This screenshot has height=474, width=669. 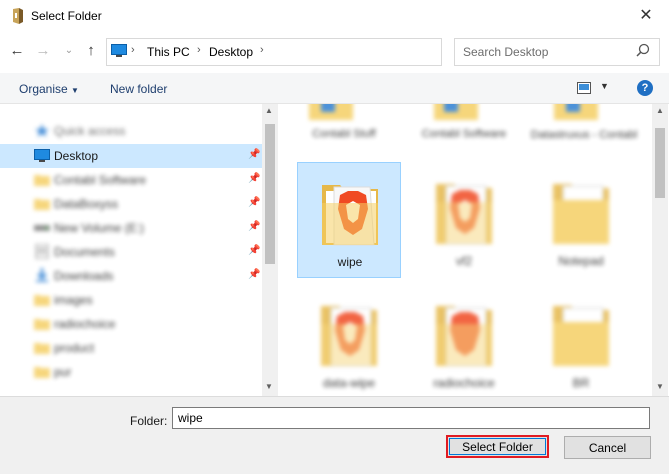 I want to click on download-icon, so click(x=42, y=275).